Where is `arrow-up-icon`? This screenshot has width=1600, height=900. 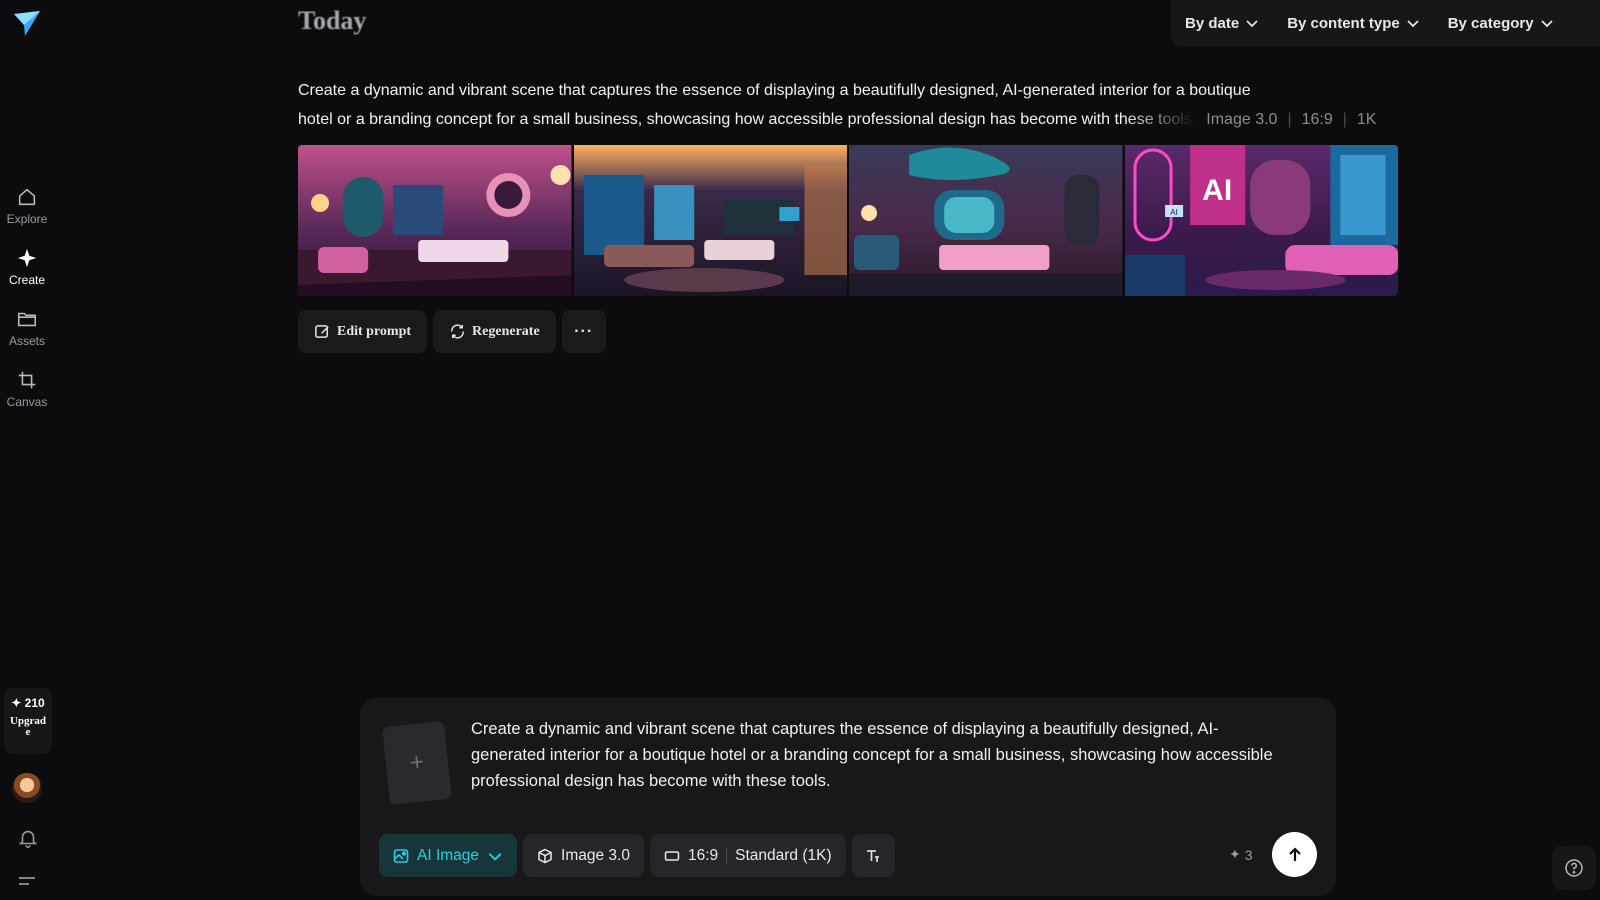
arrow-up-icon is located at coordinates (1294, 853).